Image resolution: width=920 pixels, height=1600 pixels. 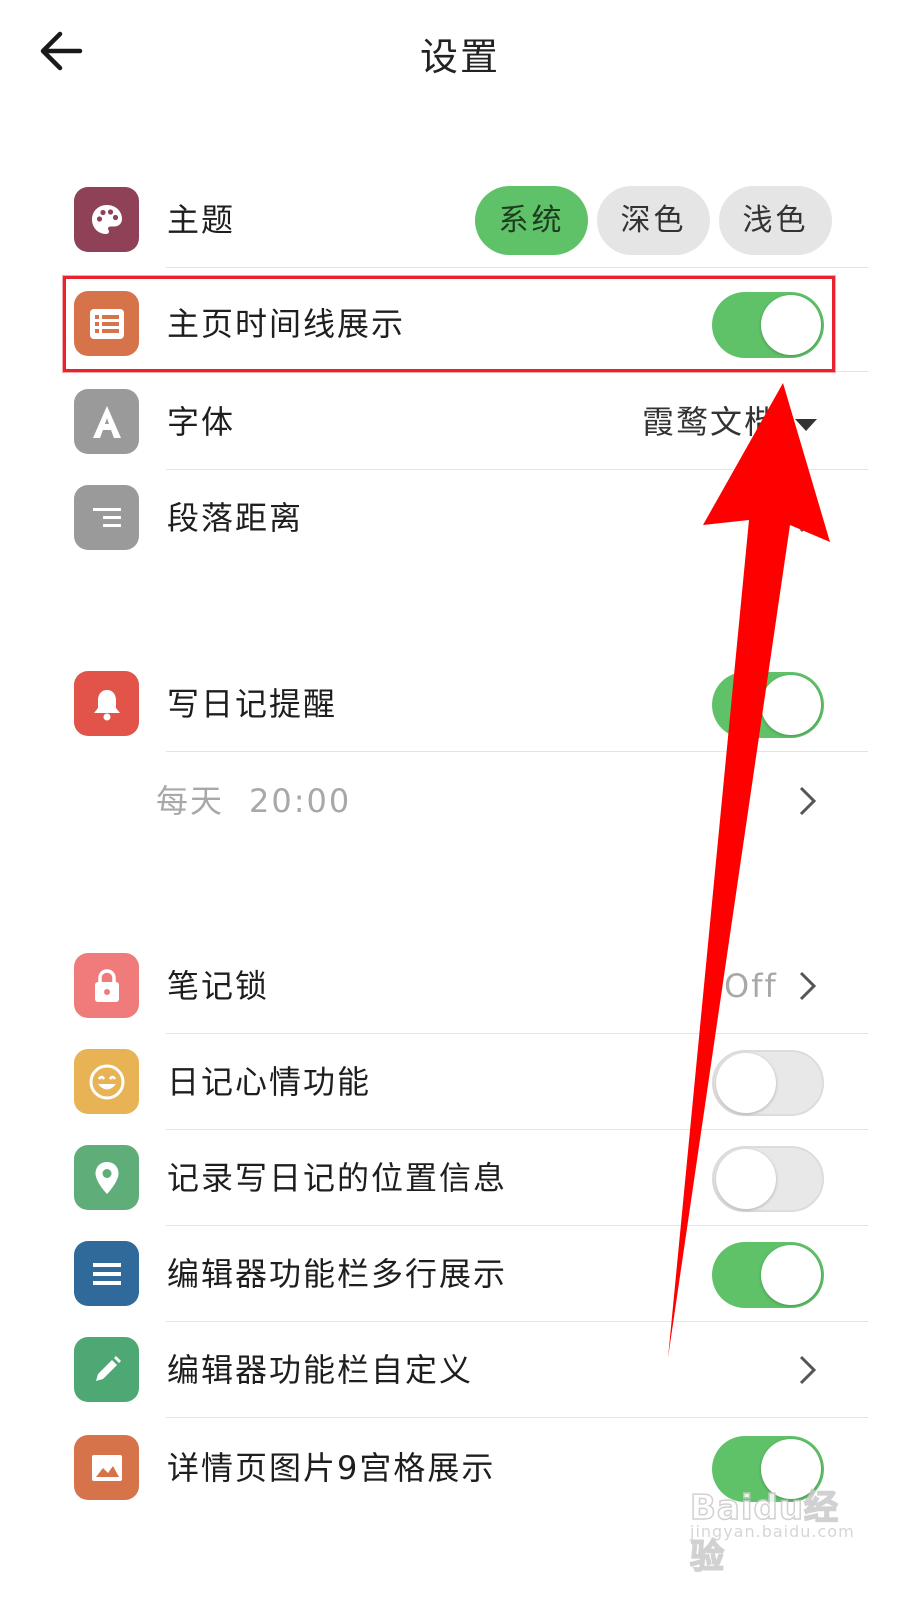 What do you see at coordinates (235, 518) in the screenshot?
I see `paragraph-label: 段落距离` at bounding box center [235, 518].